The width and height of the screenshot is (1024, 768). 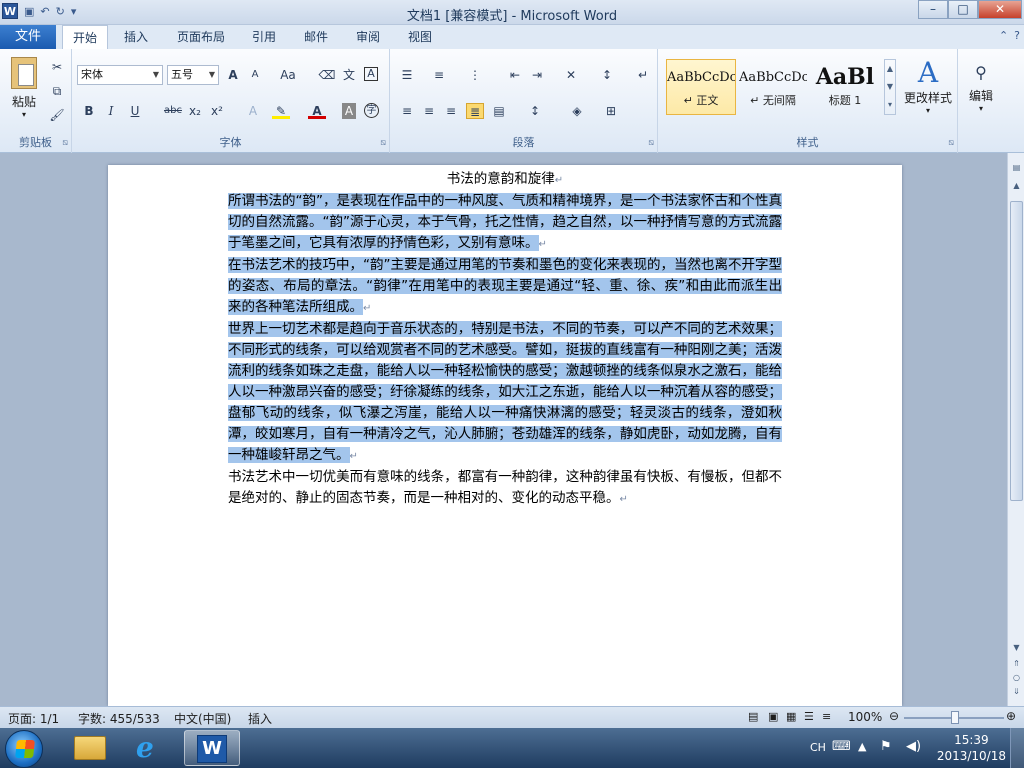 I want to click on language-indicator: 中文(中国), so click(x=202, y=718).